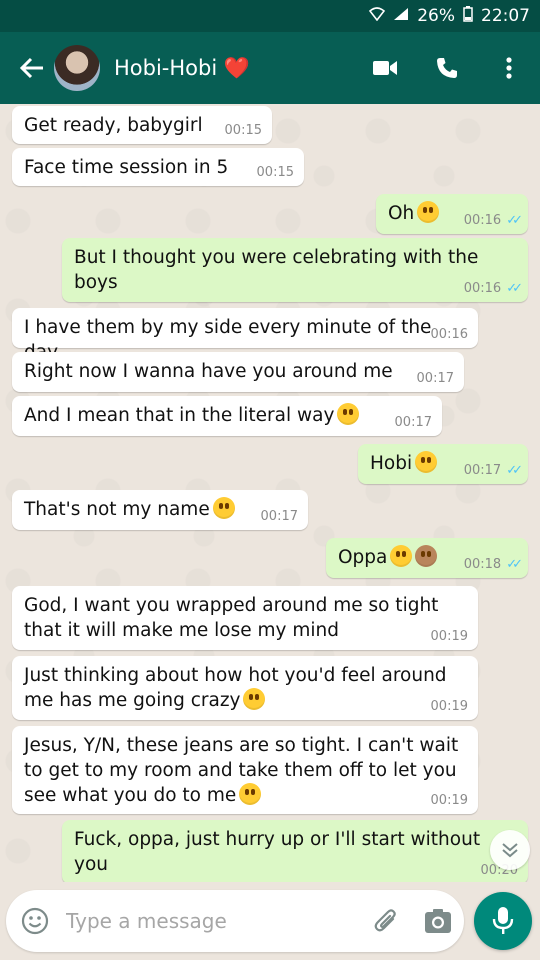 The image size is (540, 960). Describe the element at coordinates (391, 463) in the screenshot. I see `message-text: Hobi` at that location.